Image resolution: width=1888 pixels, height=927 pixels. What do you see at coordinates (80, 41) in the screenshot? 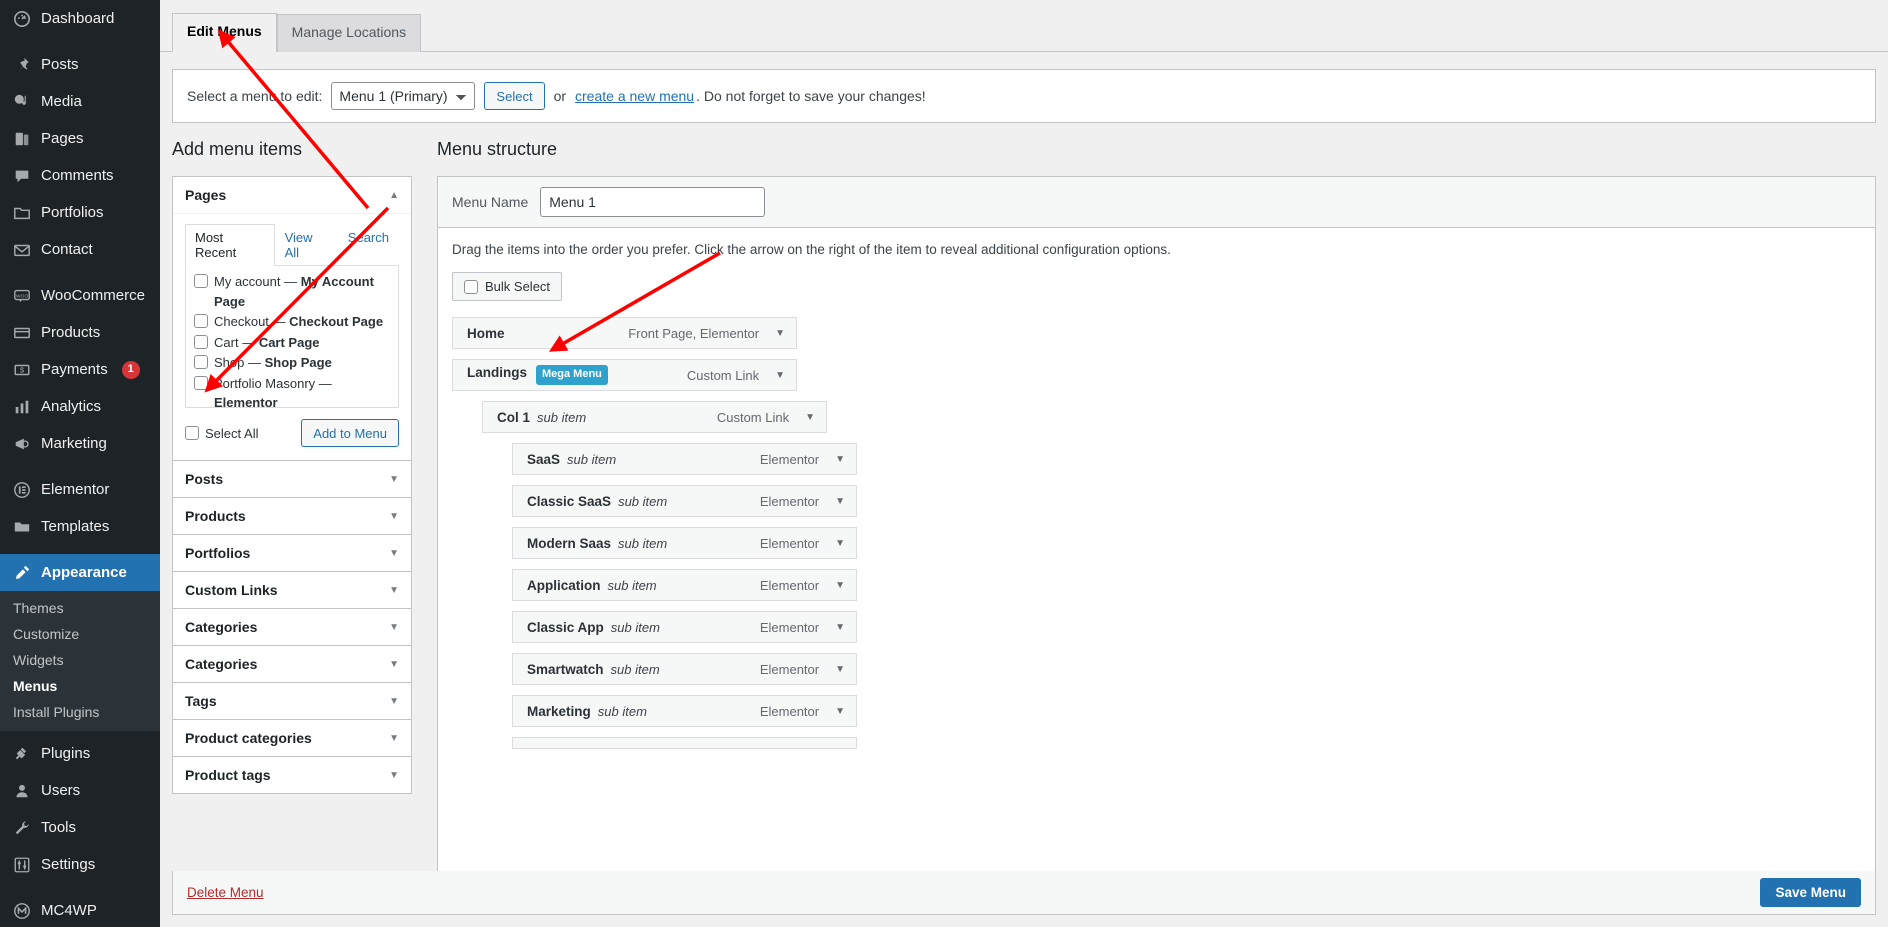
I see `sidebar-separator` at bounding box center [80, 41].